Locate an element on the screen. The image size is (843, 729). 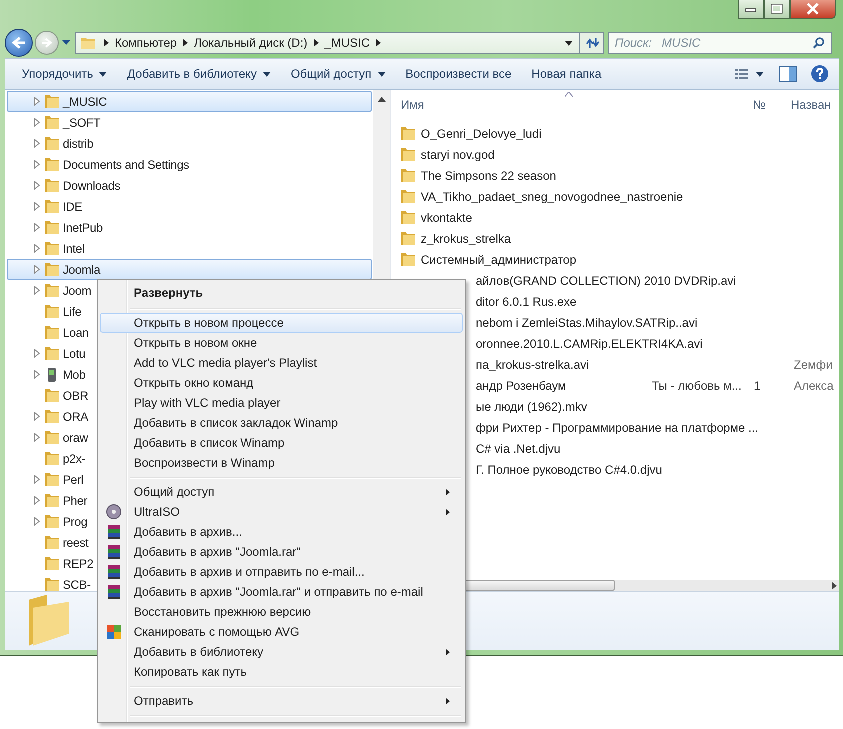
table-cell: 1 is located at coordinates (757, 385).